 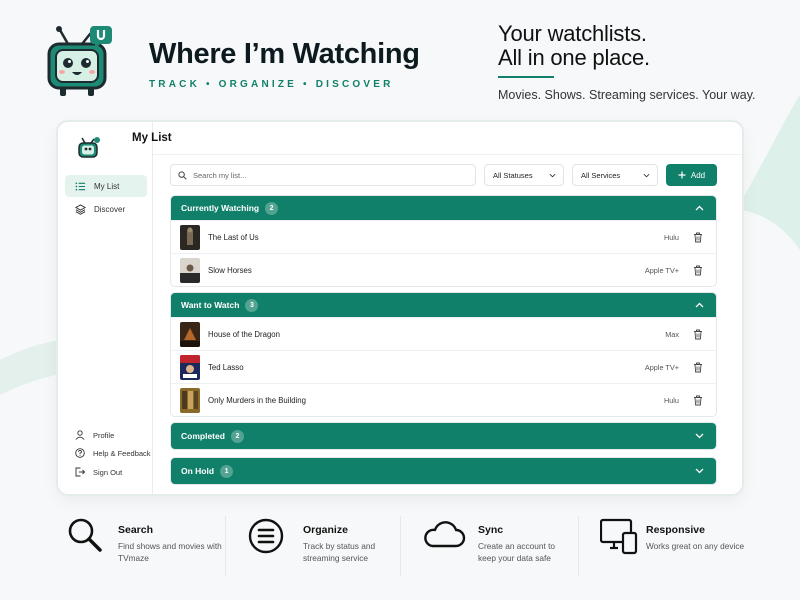 I want to click on item-title: Slow Horses, so click(x=230, y=270).